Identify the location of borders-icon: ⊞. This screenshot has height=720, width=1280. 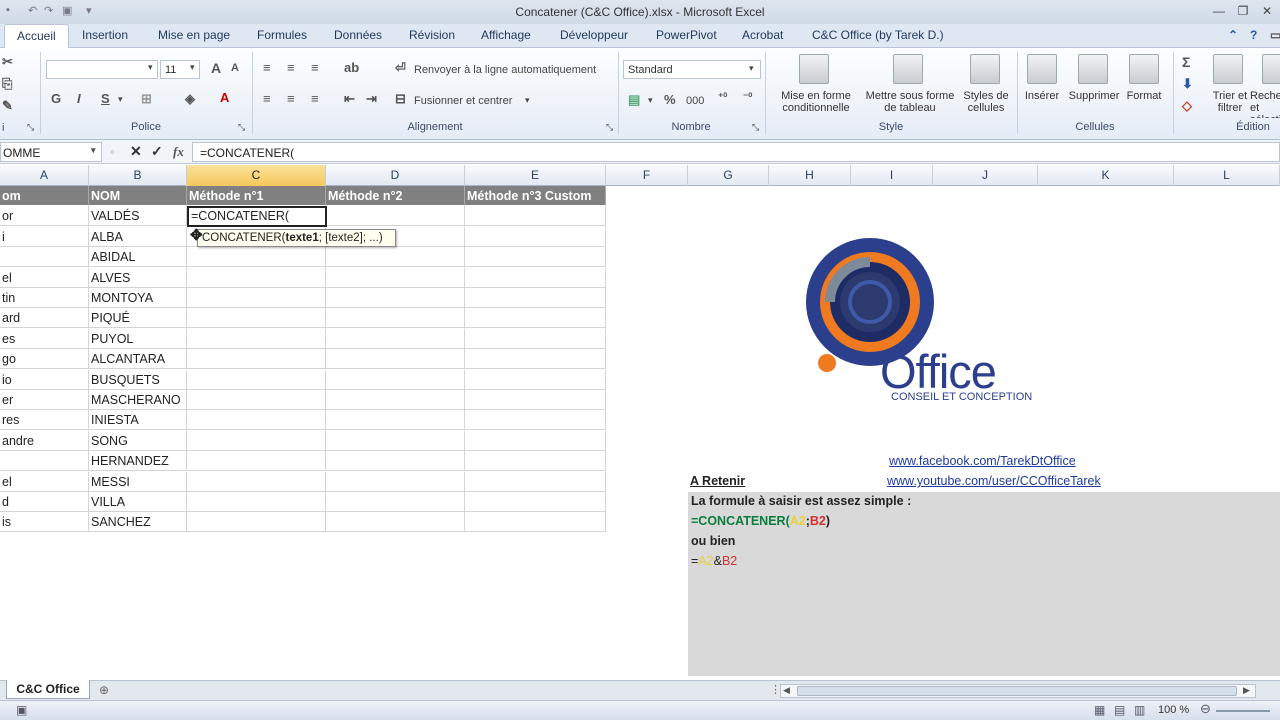
(146, 99).